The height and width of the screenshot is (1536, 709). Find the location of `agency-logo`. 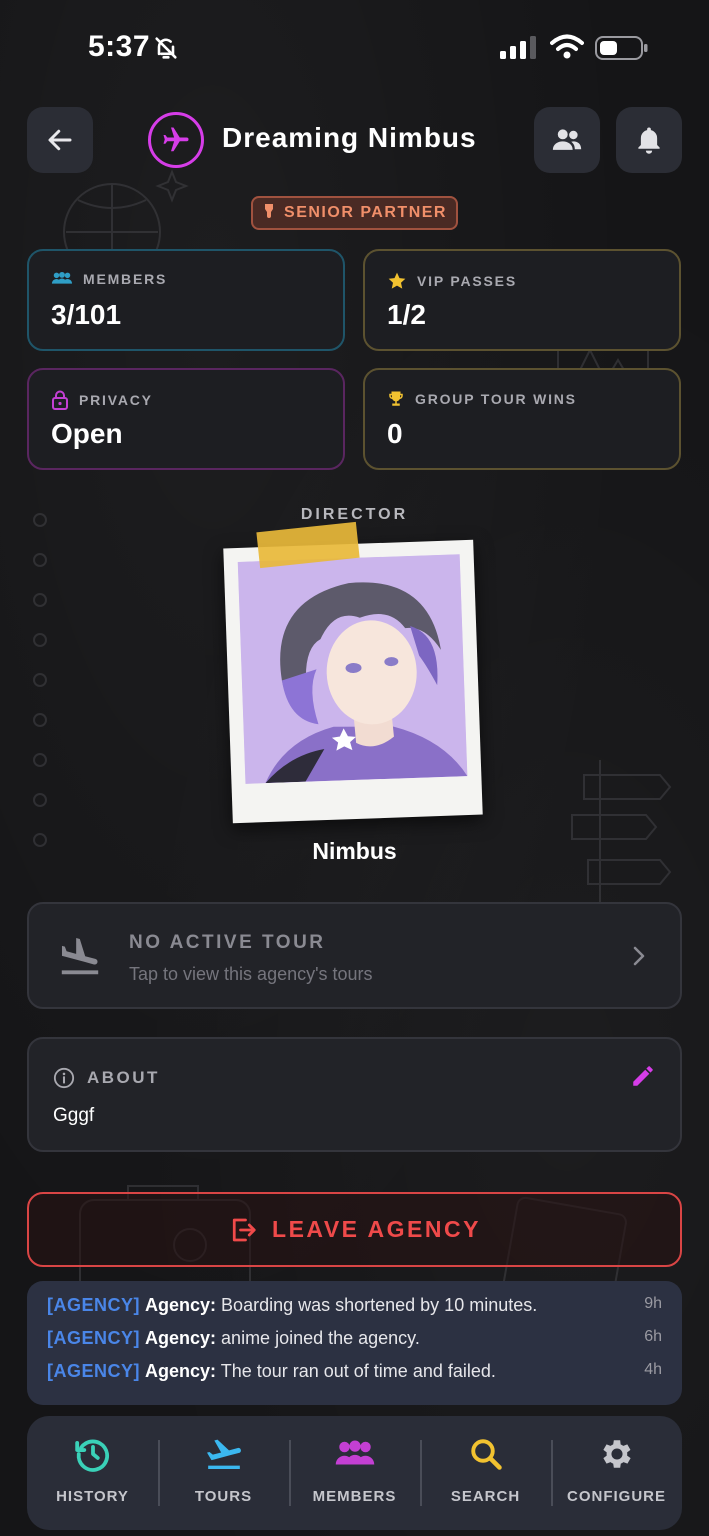

agency-logo is located at coordinates (176, 140).